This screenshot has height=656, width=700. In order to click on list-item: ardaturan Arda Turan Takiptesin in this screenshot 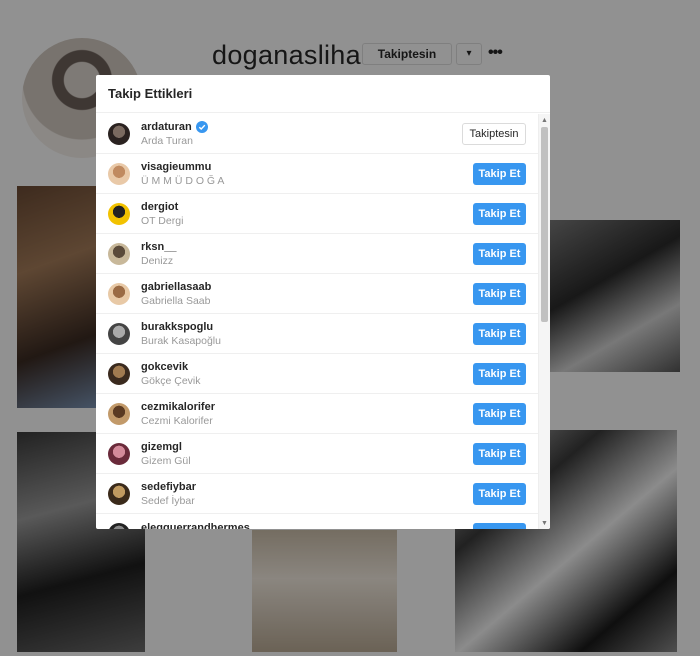, I will do `click(317, 134)`.